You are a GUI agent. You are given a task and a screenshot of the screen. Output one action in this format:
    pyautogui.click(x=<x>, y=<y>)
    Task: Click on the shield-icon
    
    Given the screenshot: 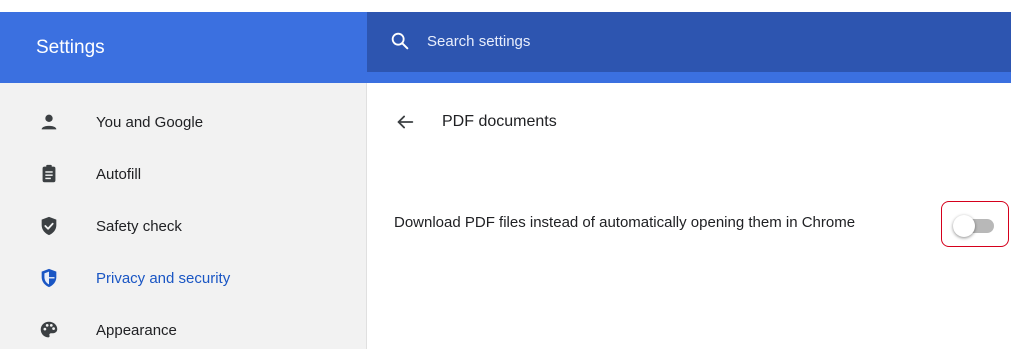 What is the action you would take?
    pyautogui.click(x=49, y=278)
    